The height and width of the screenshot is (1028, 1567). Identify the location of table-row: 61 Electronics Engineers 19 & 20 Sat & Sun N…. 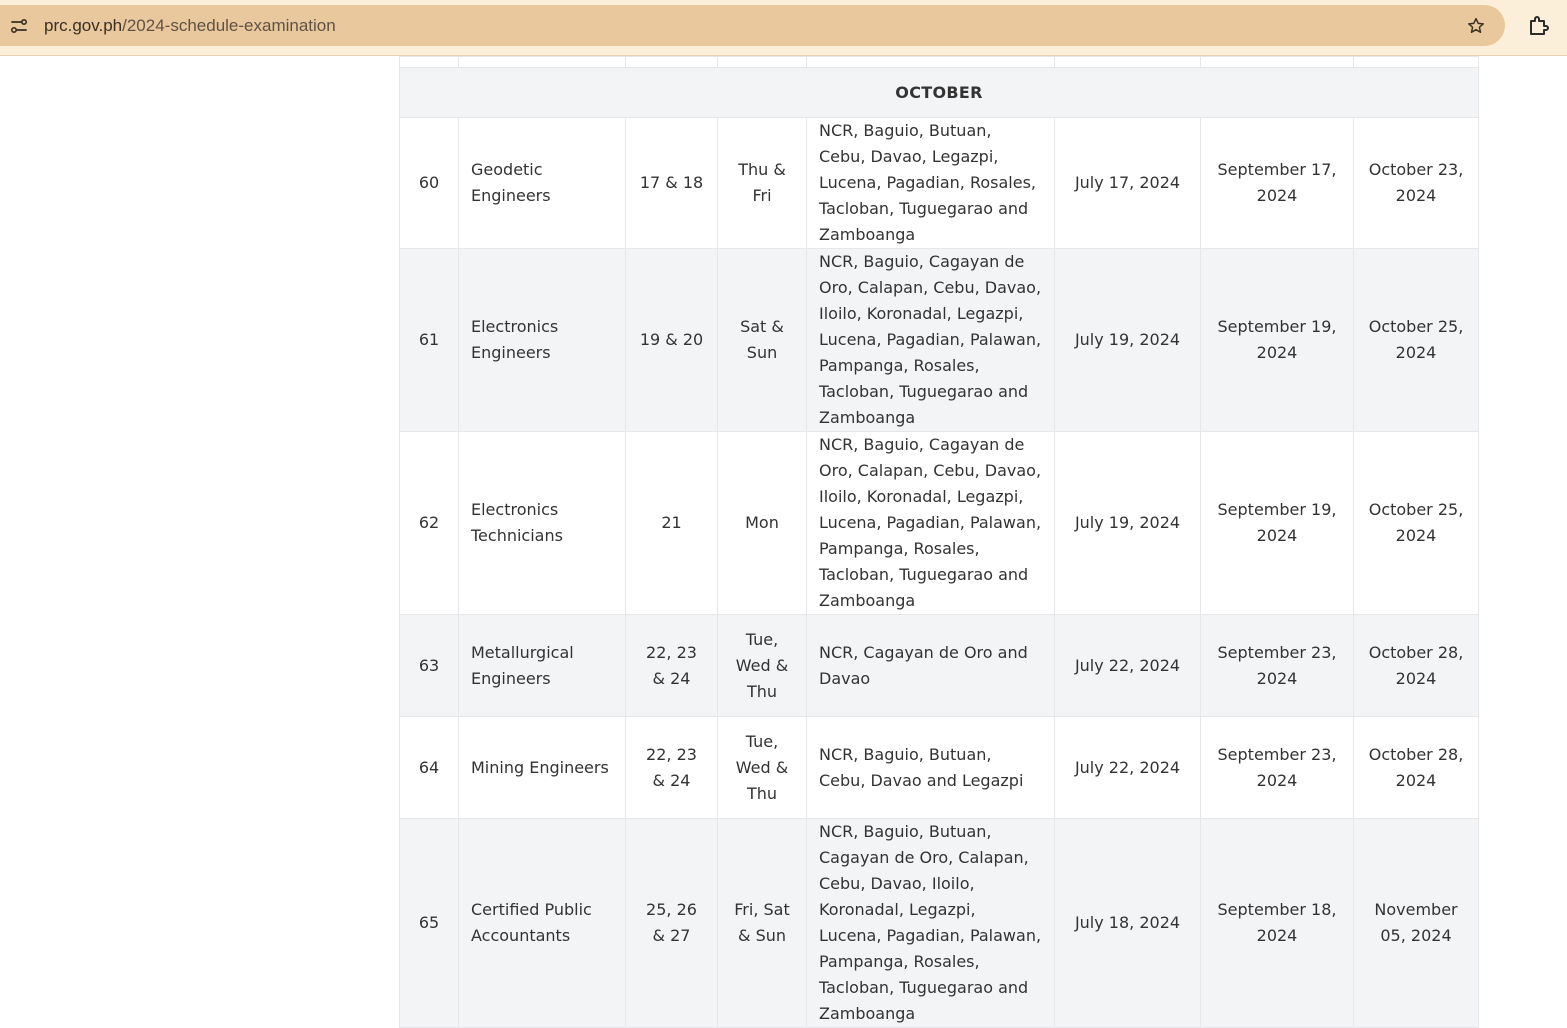
(939, 340).